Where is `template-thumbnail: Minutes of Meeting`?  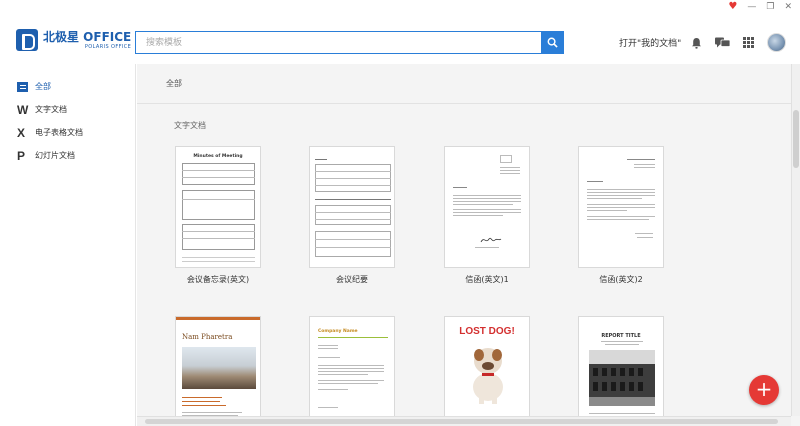
template-thumbnail: Minutes of Meeting is located at coordinates (218, 207).